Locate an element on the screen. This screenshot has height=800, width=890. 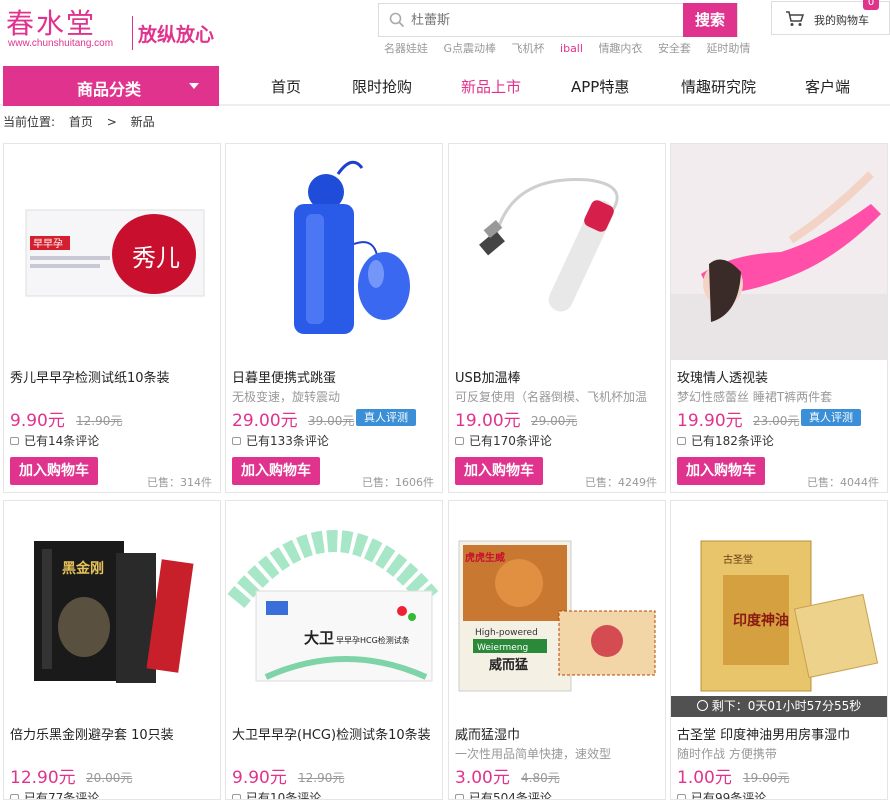
product-name: 大卫早早孕(HCG)检测试条10条装 is located at coordinates (331, 733).